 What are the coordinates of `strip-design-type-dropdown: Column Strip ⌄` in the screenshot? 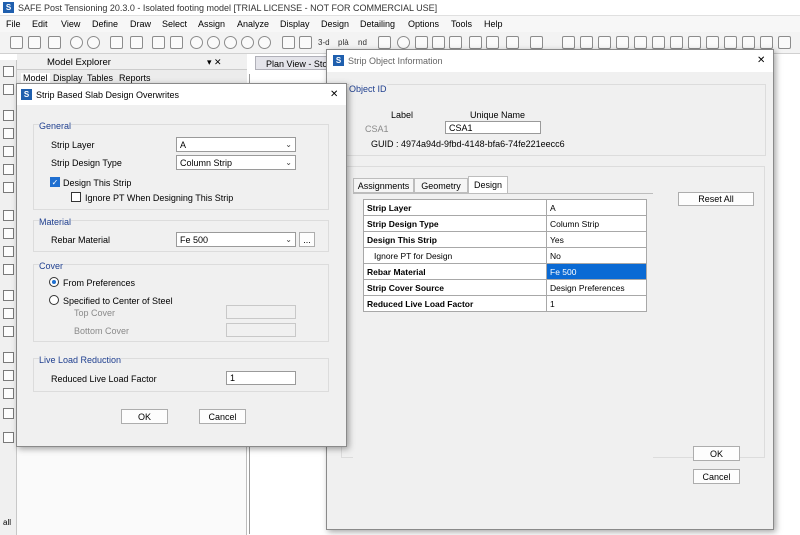 It's located at (236, 162).